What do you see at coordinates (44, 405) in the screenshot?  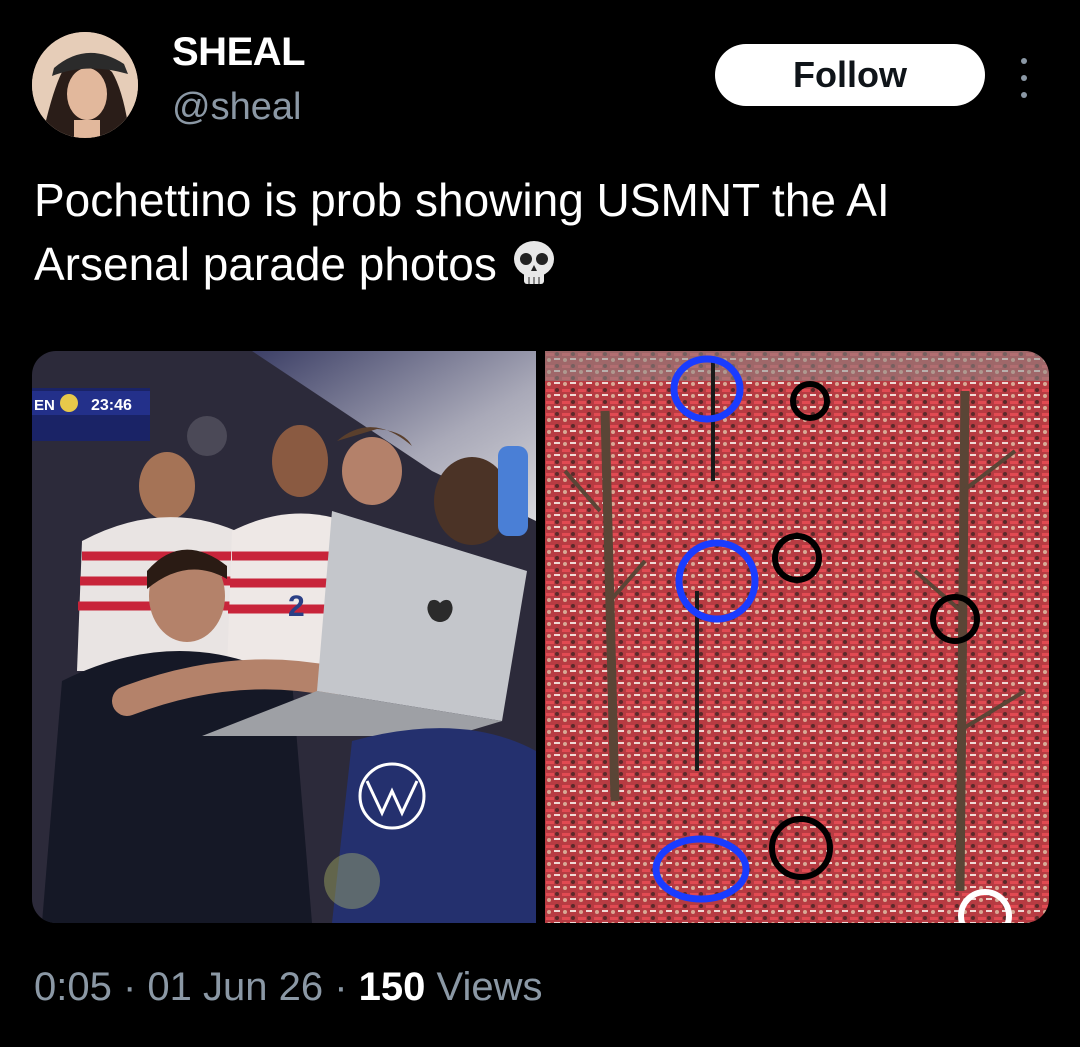 I see `scoreboard-team: EN` at bounding box center [44, 405].